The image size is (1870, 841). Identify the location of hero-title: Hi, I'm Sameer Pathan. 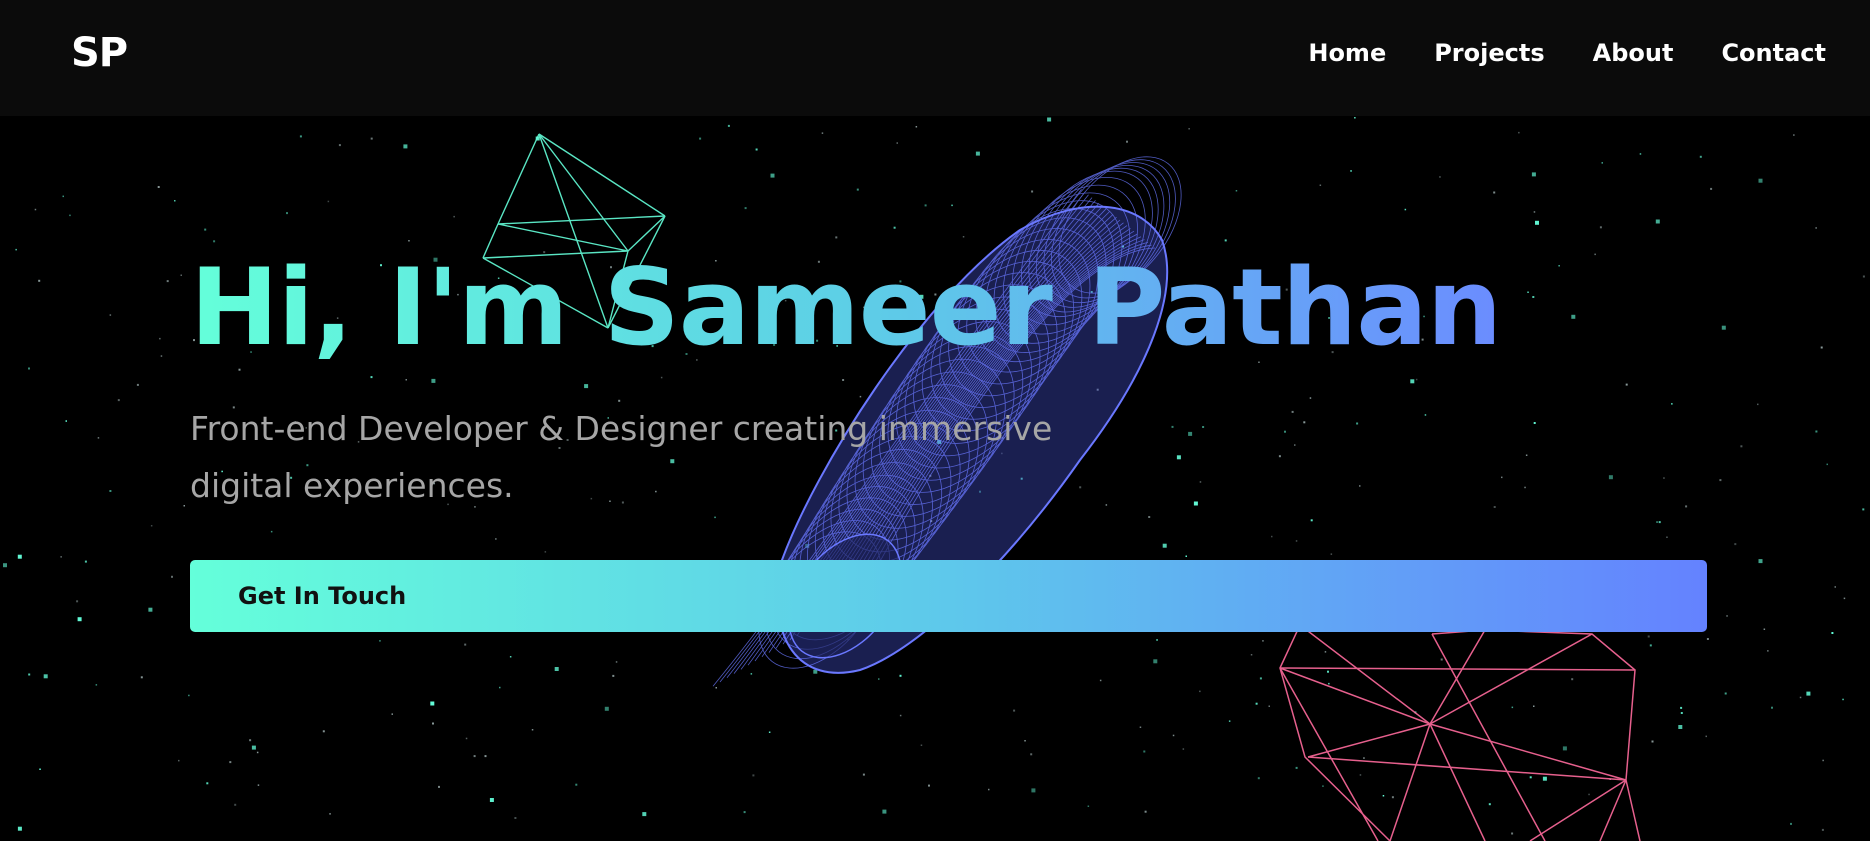
(846, 307).